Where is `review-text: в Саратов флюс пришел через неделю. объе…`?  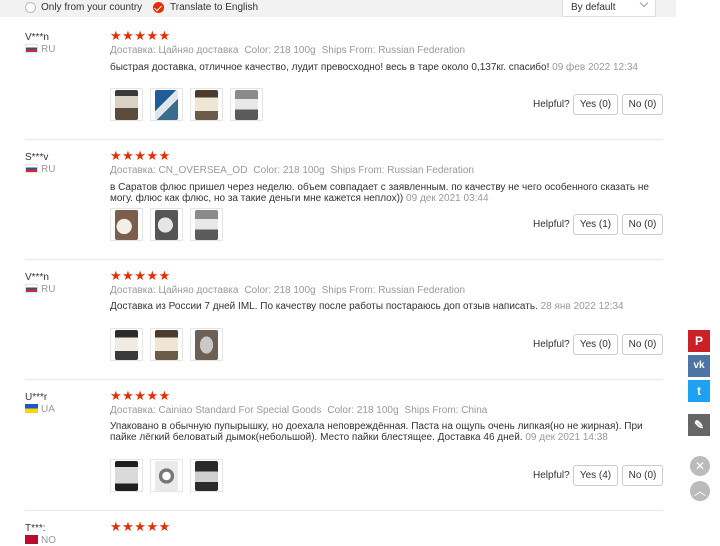
review-text: в Саратов флюс пришел через неделю. объе… is located at coordinates (379, 193).